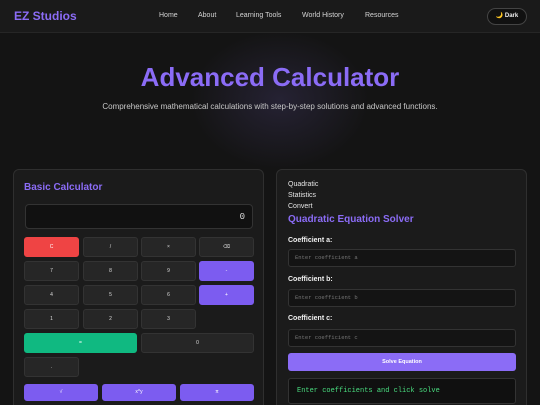 This screenshot has width=540, height=405. What do you see at coordinates (302, 195) in the screenshot?
I see `mode-tab-statistics: Statistics` at bounding box center [302, 195].